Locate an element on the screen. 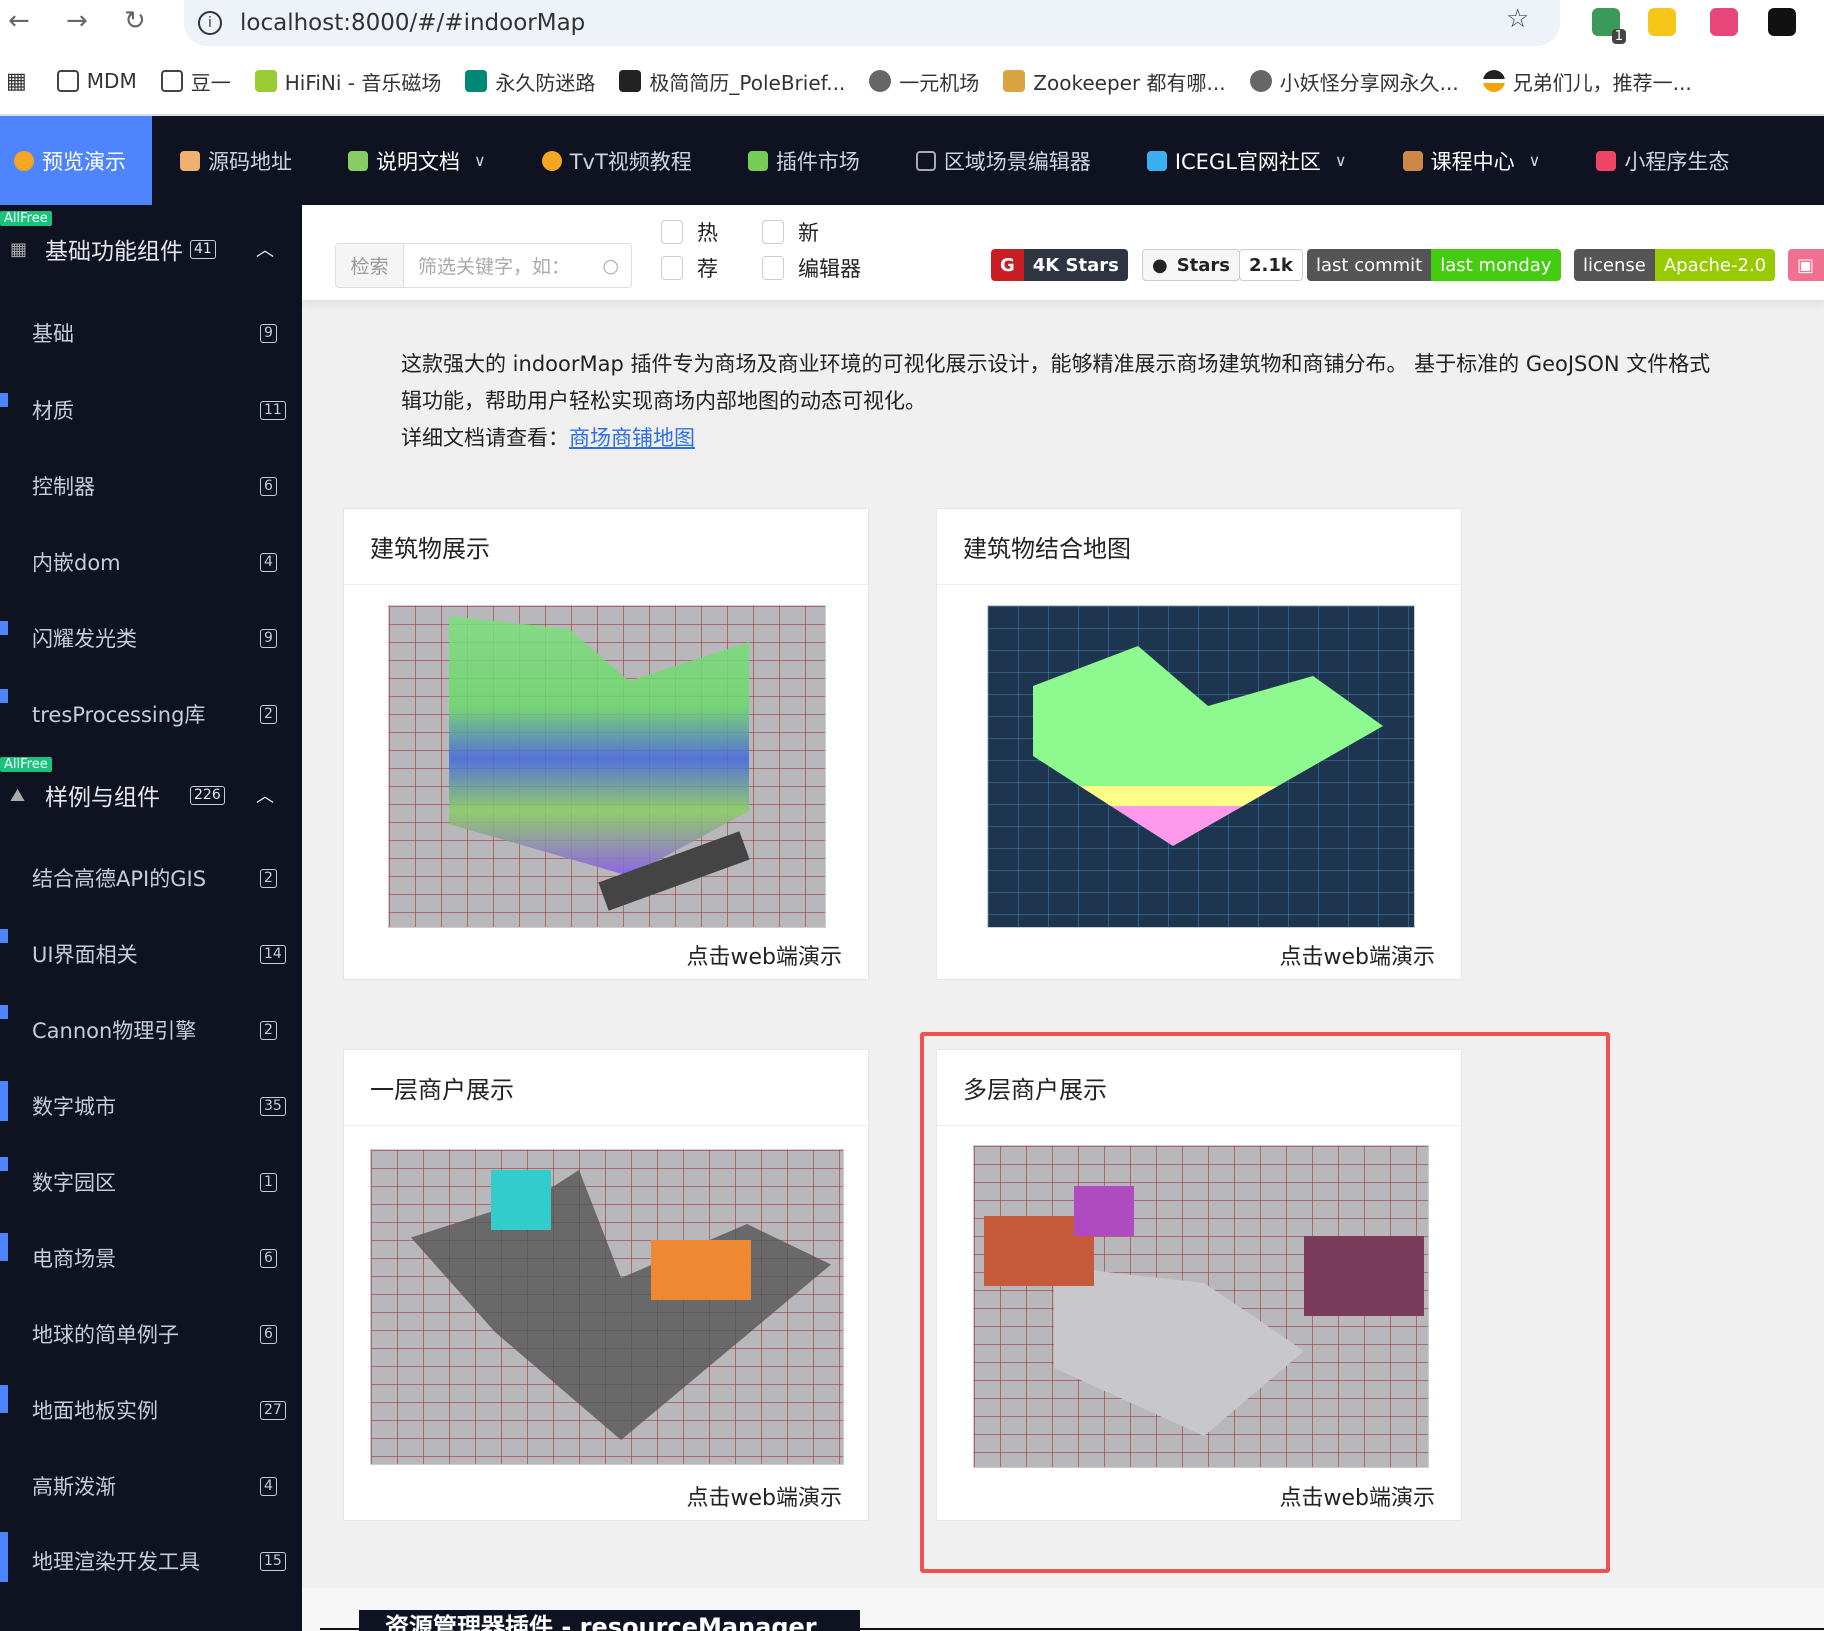  sidebar-item: 结合高德API的GIS 2 is located at coordinates (151, 878).